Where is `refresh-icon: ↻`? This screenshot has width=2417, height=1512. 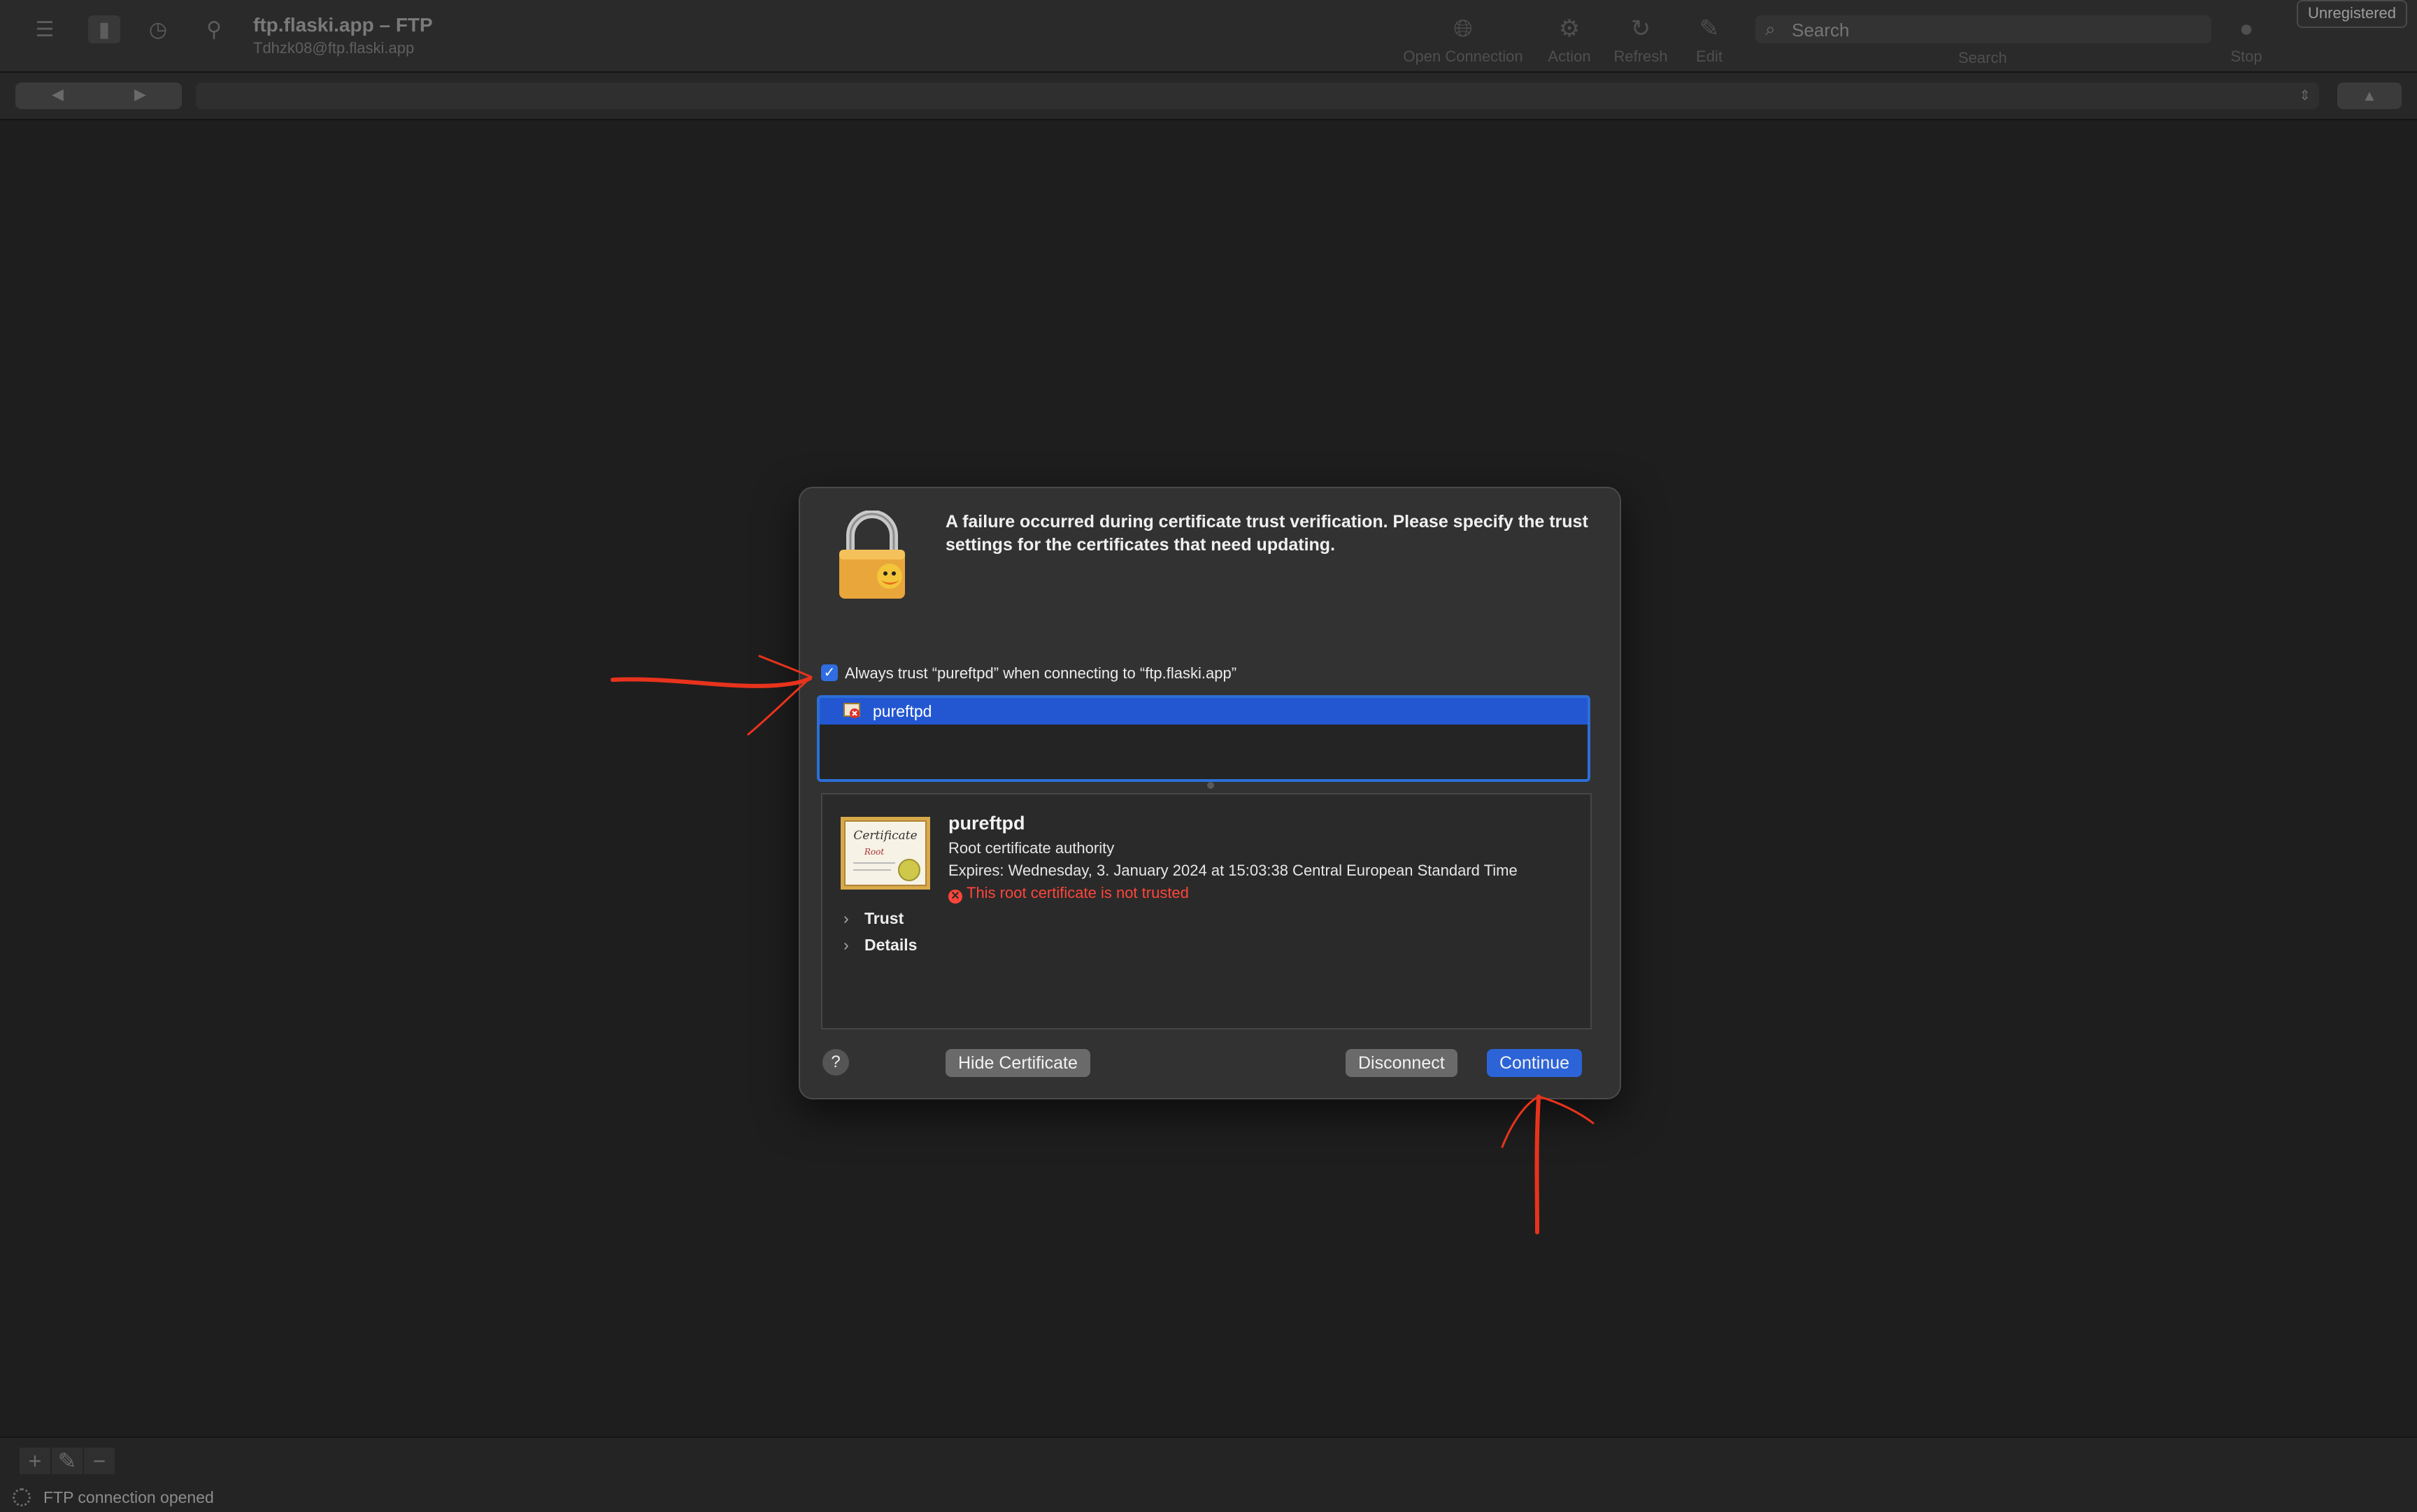
refresh-icon: ↻ is located at coordinates (1640, 28).